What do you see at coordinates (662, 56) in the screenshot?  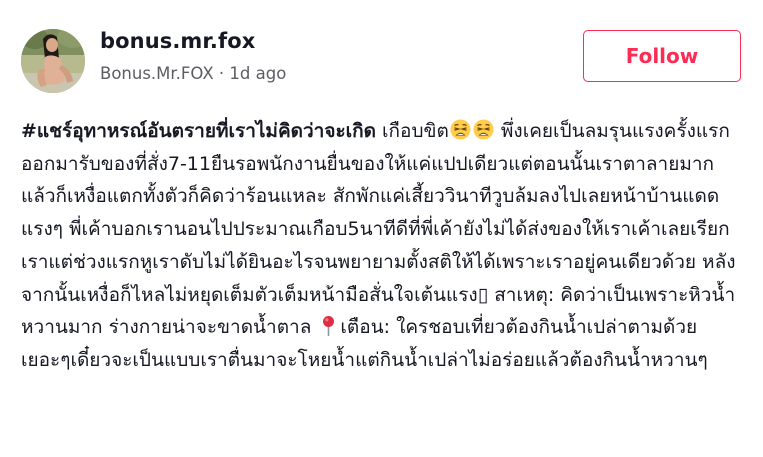 I see `follow-button: Follow` at bounding box center [662, 56].